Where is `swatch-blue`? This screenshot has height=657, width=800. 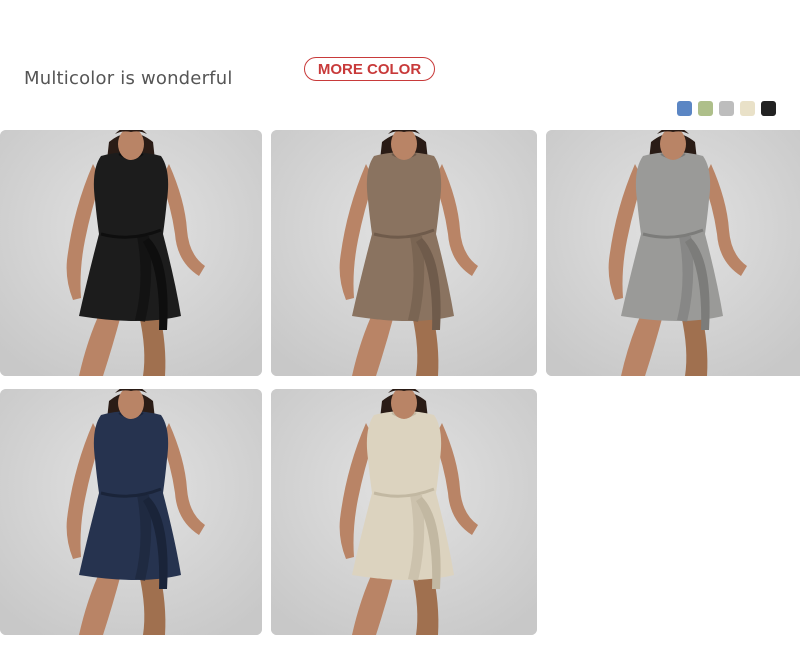
swatch-blue is located at coordinates (684, 108).